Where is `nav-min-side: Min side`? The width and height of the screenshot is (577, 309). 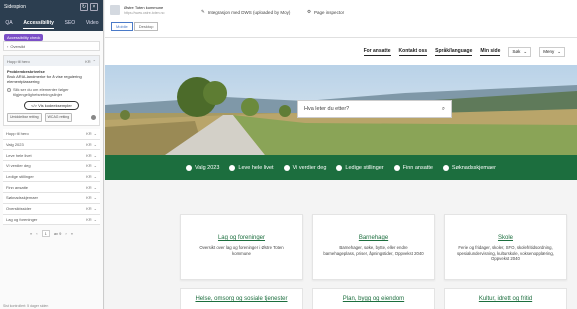 nav-min-side: Min side is located at coordinates (490, 52).